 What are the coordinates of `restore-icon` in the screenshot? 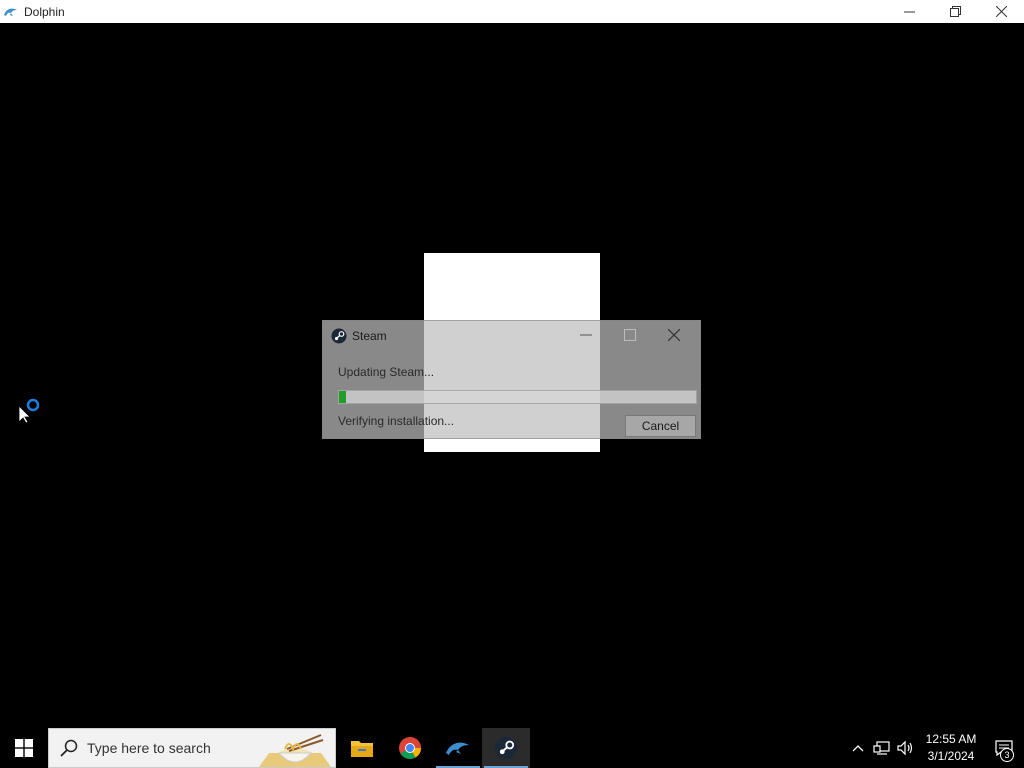 It's located at (955, 11).